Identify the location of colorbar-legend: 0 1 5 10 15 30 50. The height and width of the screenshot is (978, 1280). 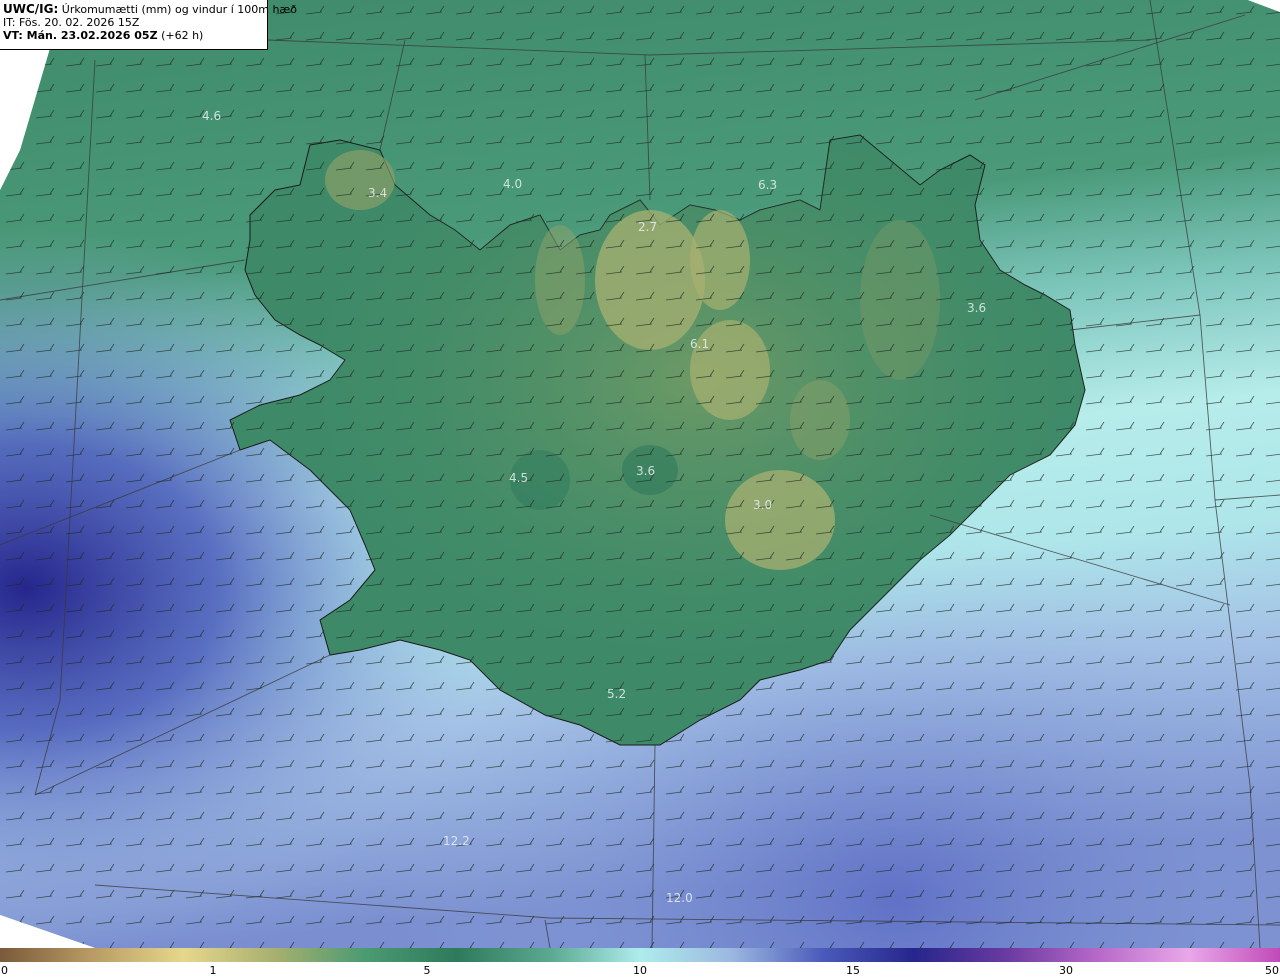
(640, 963).